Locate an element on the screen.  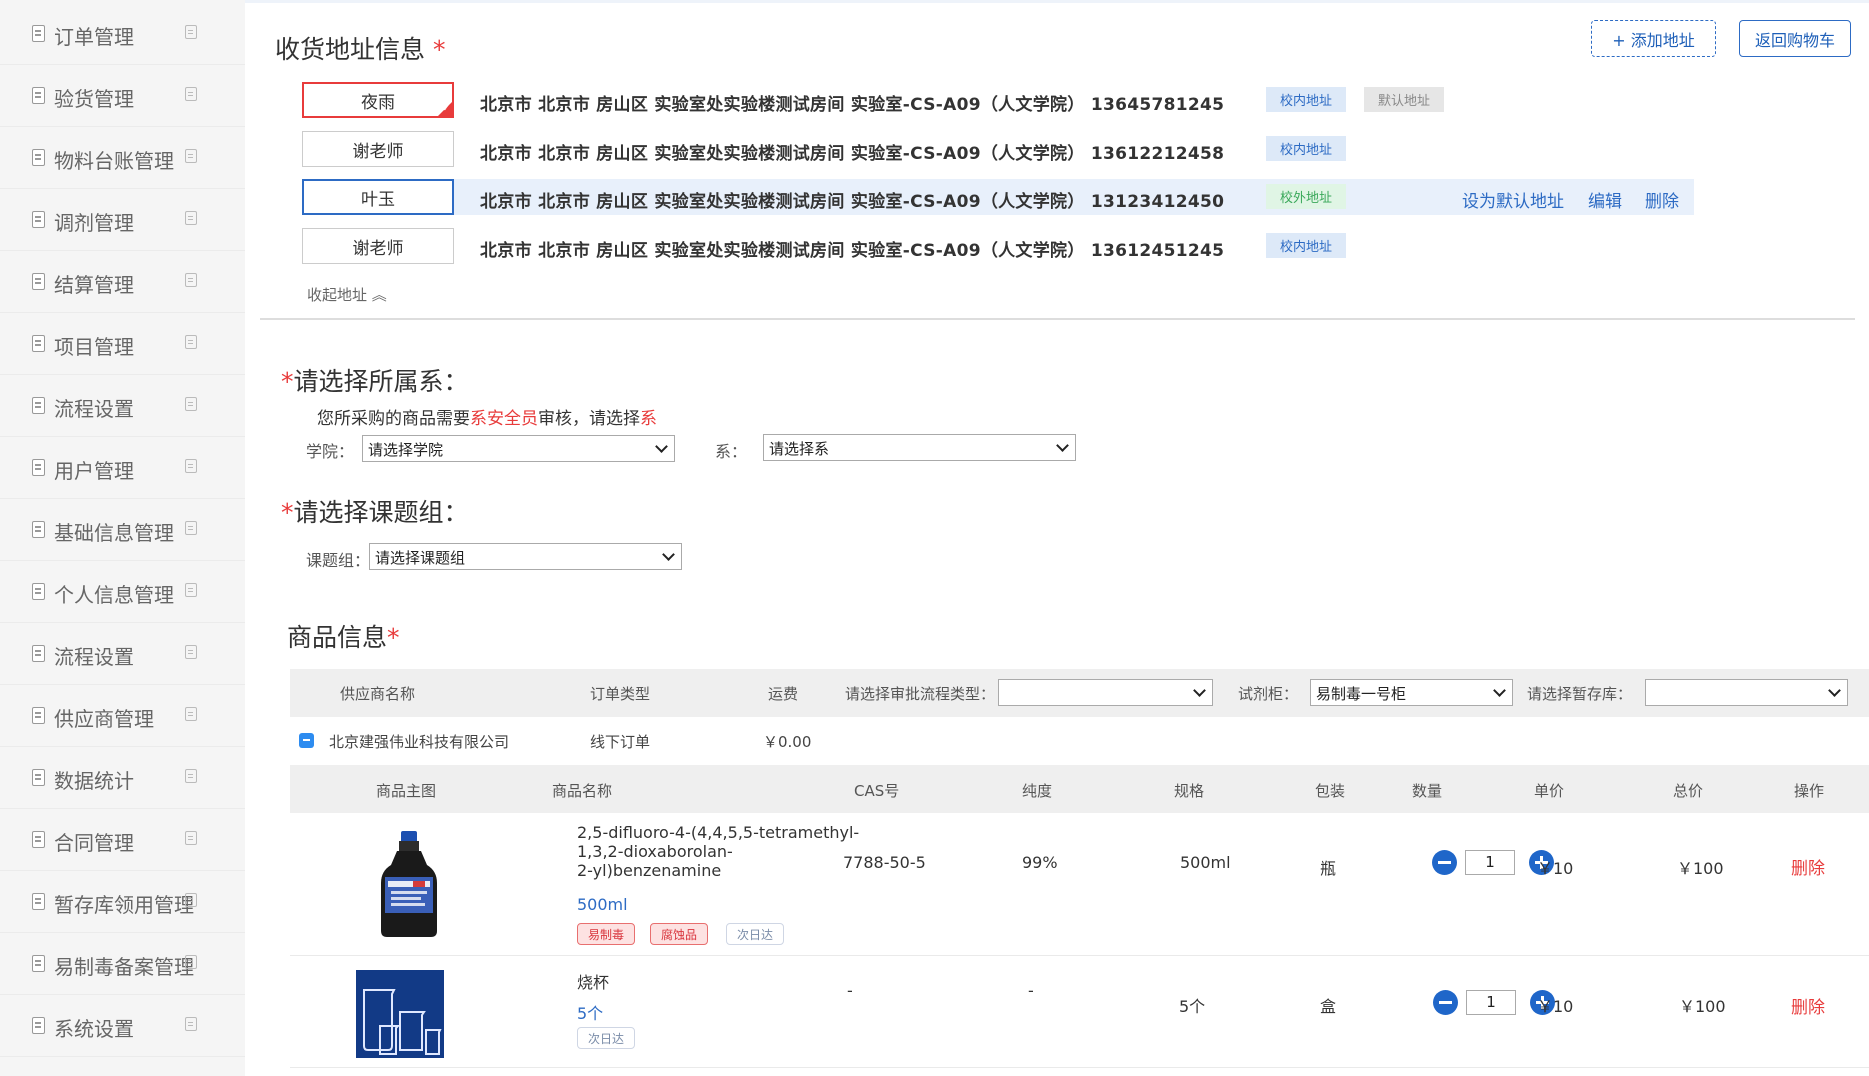
group-select: 请选择课题组 is located at coordinates (525, 556).